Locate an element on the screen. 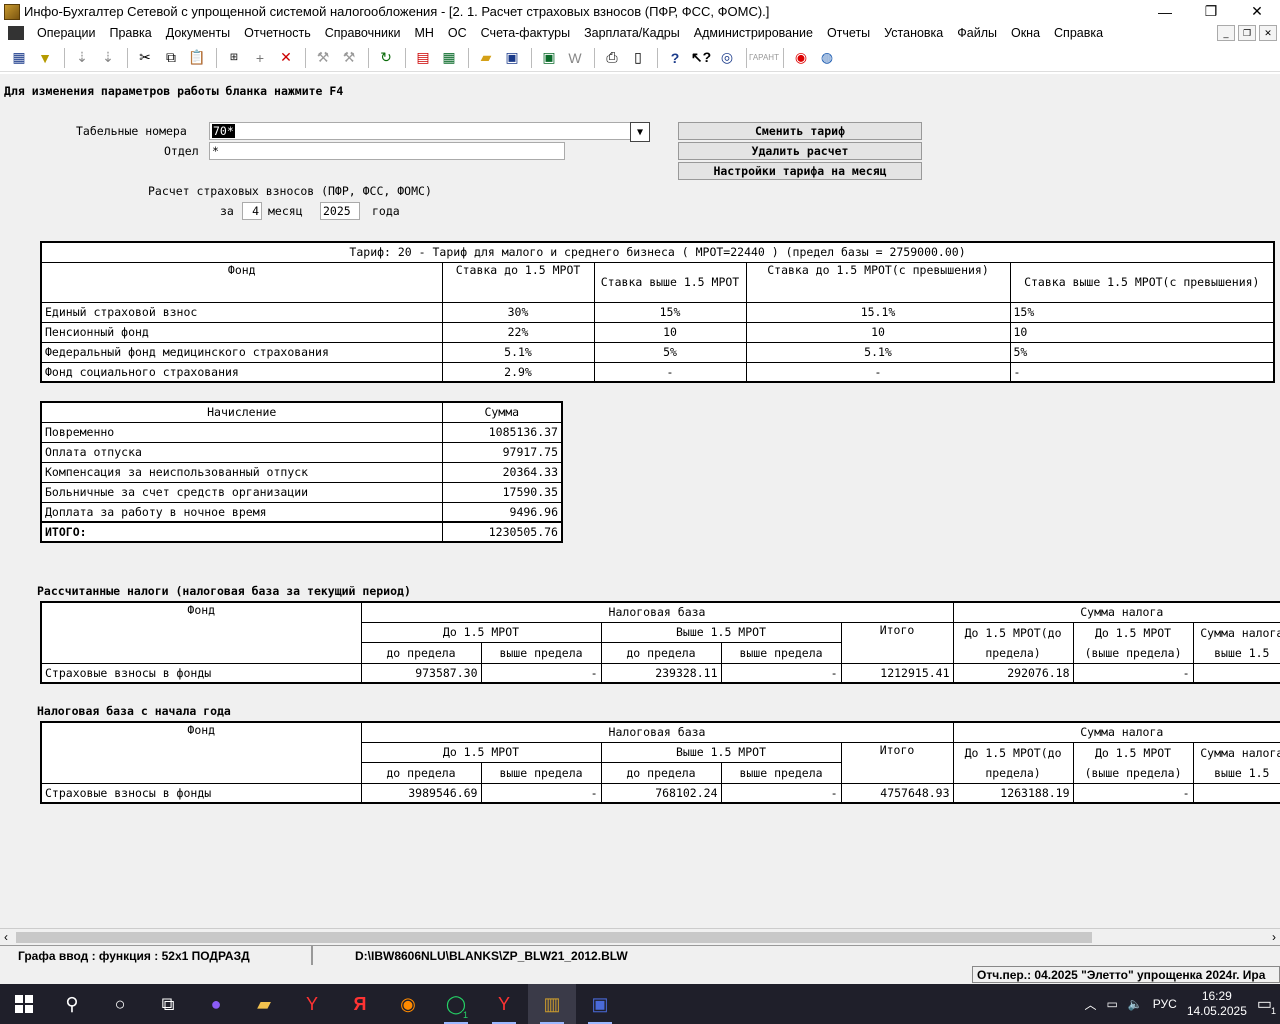 This screenshot has width=1280, height=1024. yandex-icon: Я is located at coordinates (360, 1004).